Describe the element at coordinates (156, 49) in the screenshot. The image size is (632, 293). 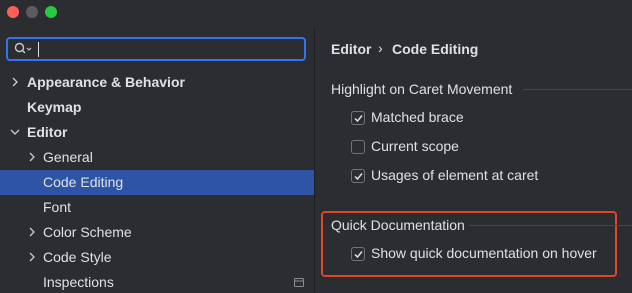
I see `search-input` at that location.